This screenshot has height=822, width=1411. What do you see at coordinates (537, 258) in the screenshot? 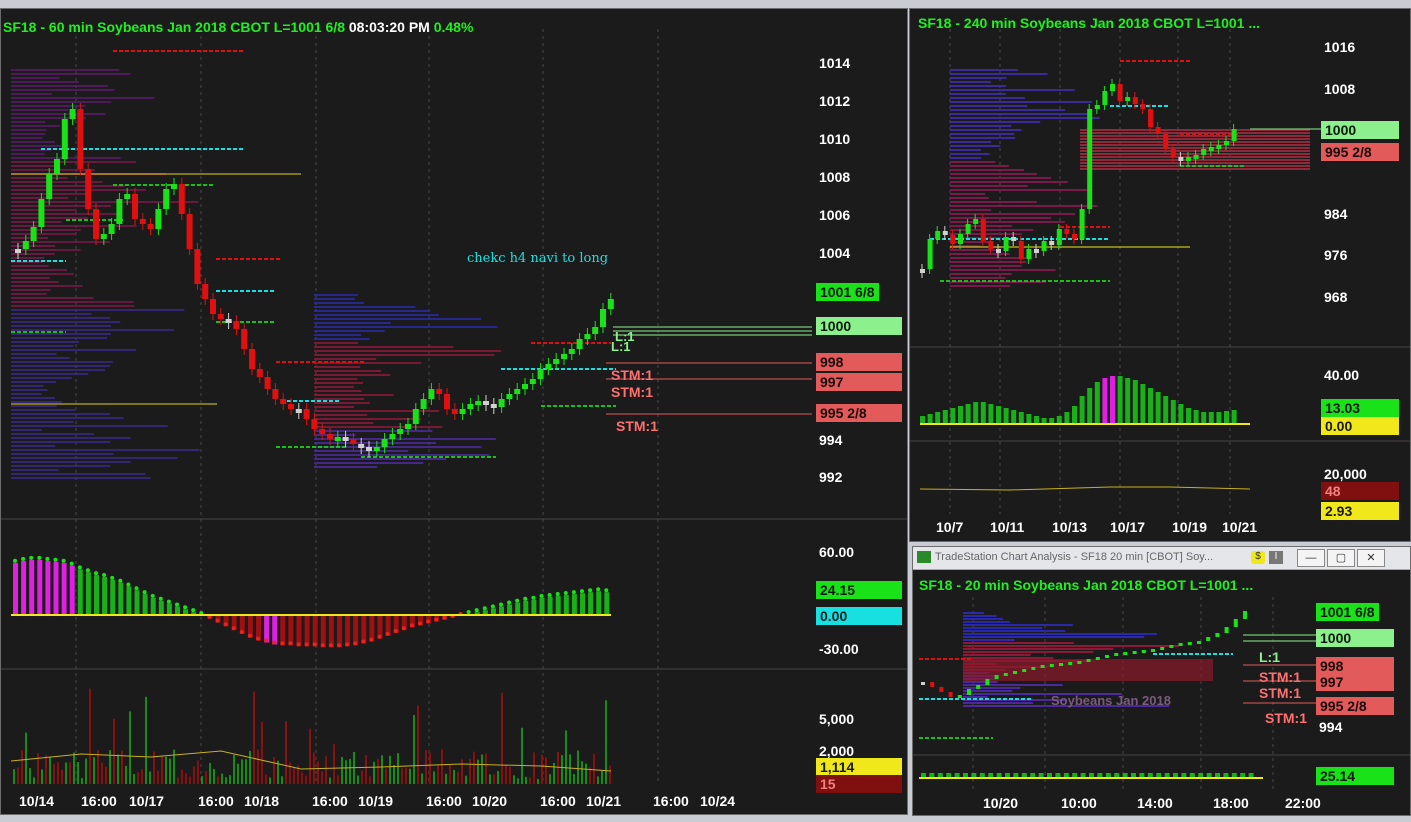
I see `chart-annotation: chekc h4 navi to long` at bounding box center [537, 258].